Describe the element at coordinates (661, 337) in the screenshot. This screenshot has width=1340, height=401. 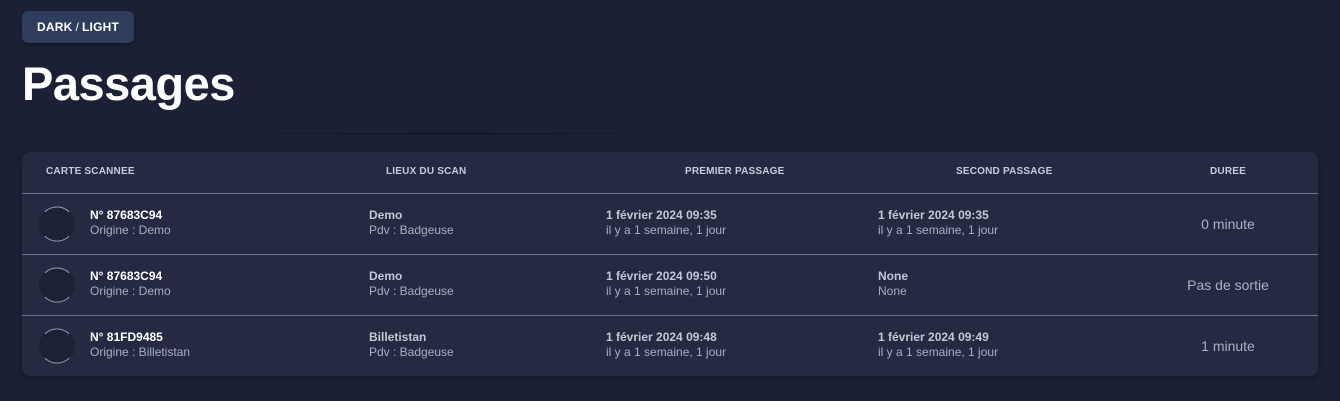
I see `first-pass-date: 1 février 2024 09:48` at that location.